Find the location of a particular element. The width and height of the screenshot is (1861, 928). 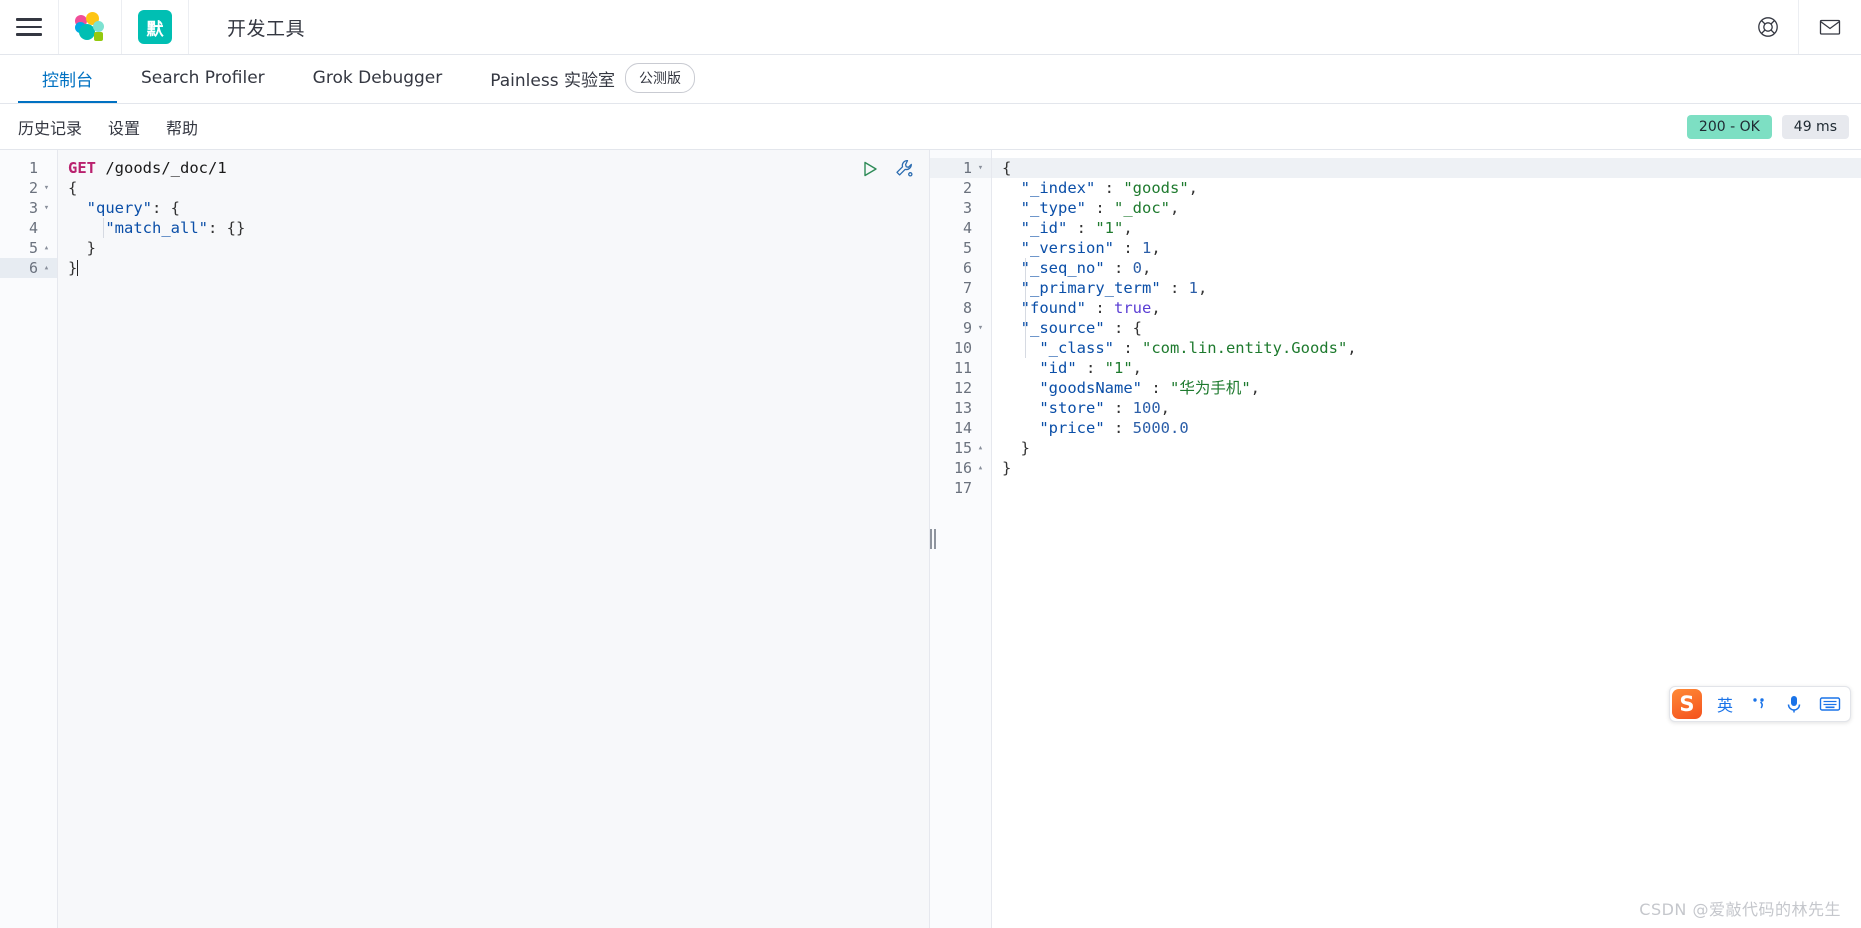

line-number-value: 10 is located at coordinates (962, 348).